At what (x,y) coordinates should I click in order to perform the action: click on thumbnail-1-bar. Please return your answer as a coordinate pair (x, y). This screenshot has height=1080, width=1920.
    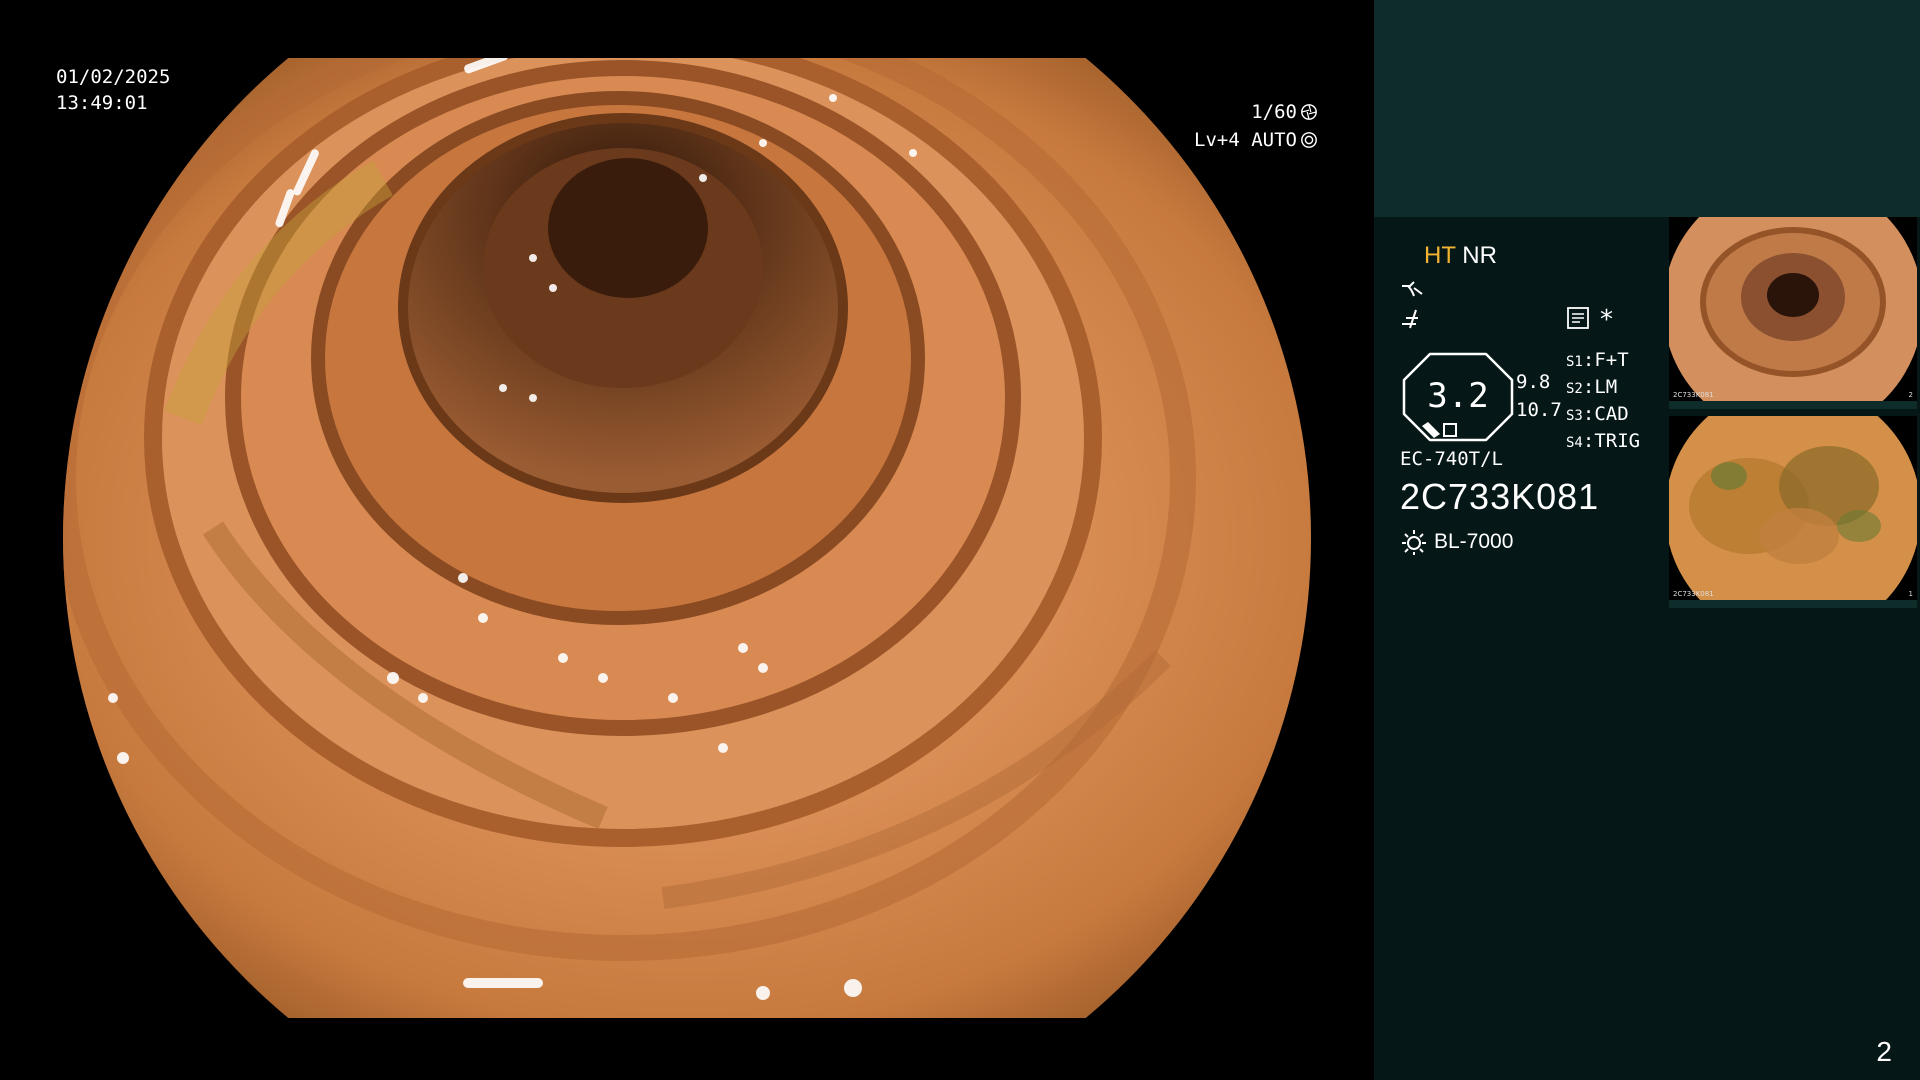
    Looking at the image, I should click on (1793, 405).